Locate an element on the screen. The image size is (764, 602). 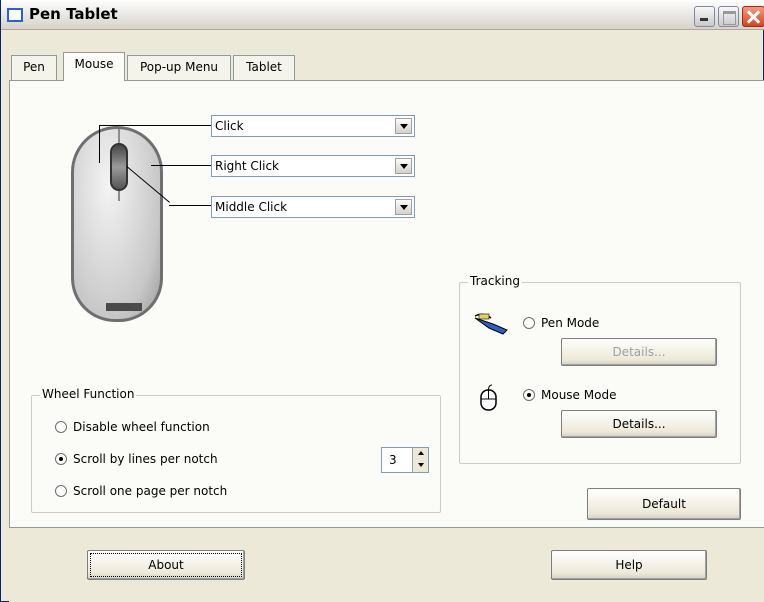
lines-per-notch-value: 3 is located at coordinates (393, 460).